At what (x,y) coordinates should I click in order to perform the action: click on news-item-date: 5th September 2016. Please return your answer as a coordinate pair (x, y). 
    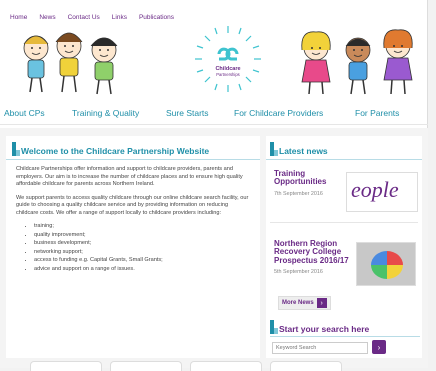
    Looking at the image, I should click on (298, 272).